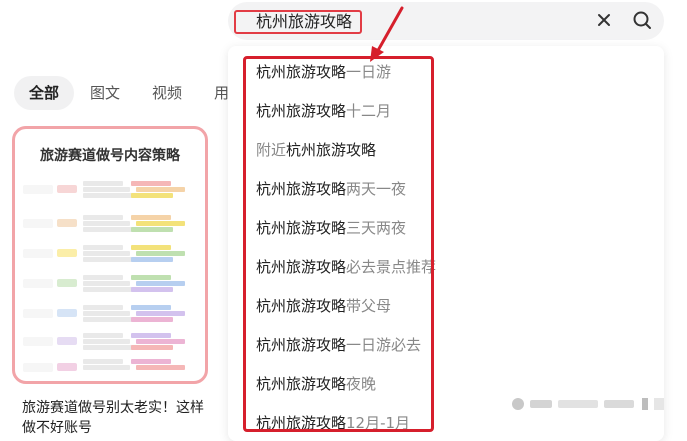 The height and width of the screenshot is (441, 687). Describe the element at coordinates (387, 34) in the screenshot. I see `annotation-arrow` at that location.